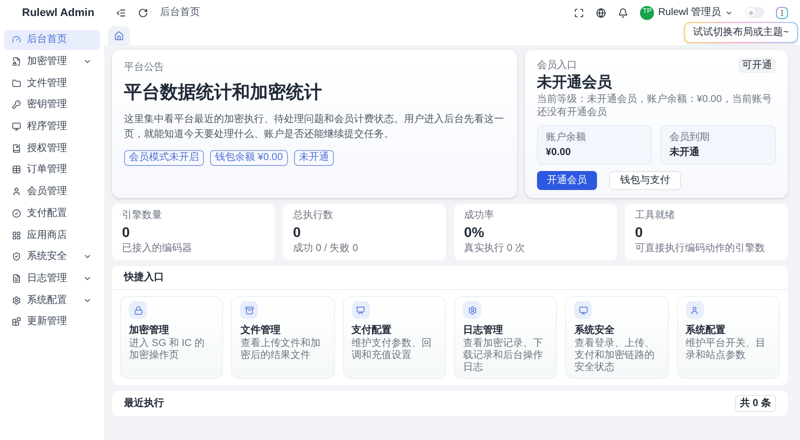 This screenshot has width=800, height=440. Describe the element at coordinates (142, 215) in the screenshot. I see `stat-label: 引擎数量` at that location.